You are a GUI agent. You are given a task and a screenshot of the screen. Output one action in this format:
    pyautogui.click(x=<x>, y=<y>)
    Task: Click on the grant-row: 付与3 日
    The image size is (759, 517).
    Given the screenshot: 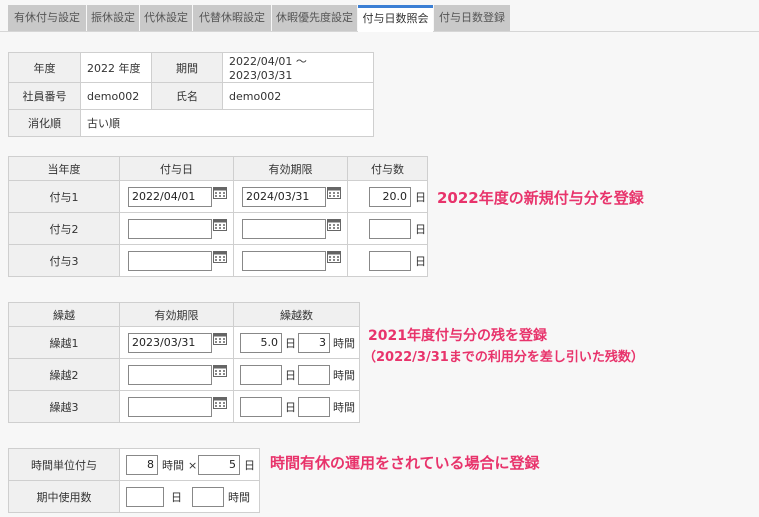 What is the action you would take?
    pyautogui.click(x=218, y=260)
    